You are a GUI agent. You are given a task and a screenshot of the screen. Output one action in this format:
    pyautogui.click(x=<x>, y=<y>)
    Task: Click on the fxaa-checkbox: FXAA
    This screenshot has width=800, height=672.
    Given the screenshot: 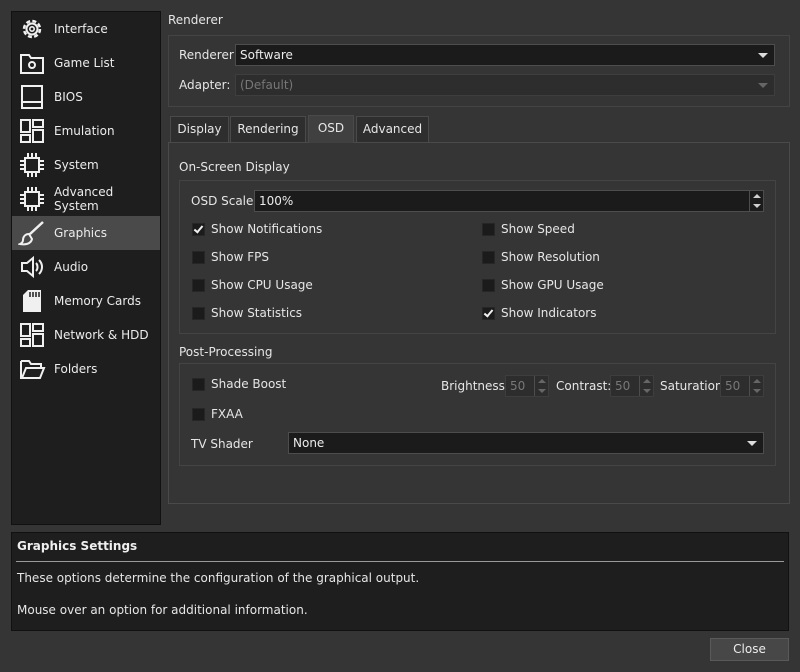 What is the action you would take?
    pyautogui.click(x=217, y=414)
    